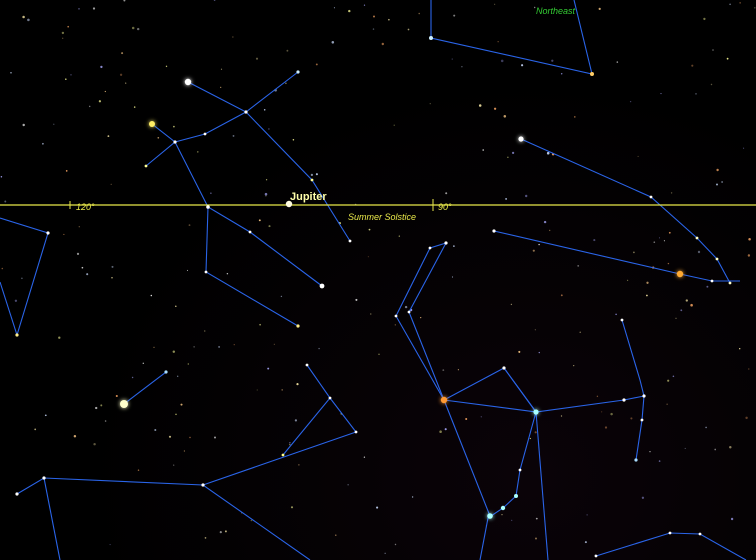 The height and width of the screenshot is (560, 756). I want to click on jupiter-label: Jupiter, so click(308, 197).